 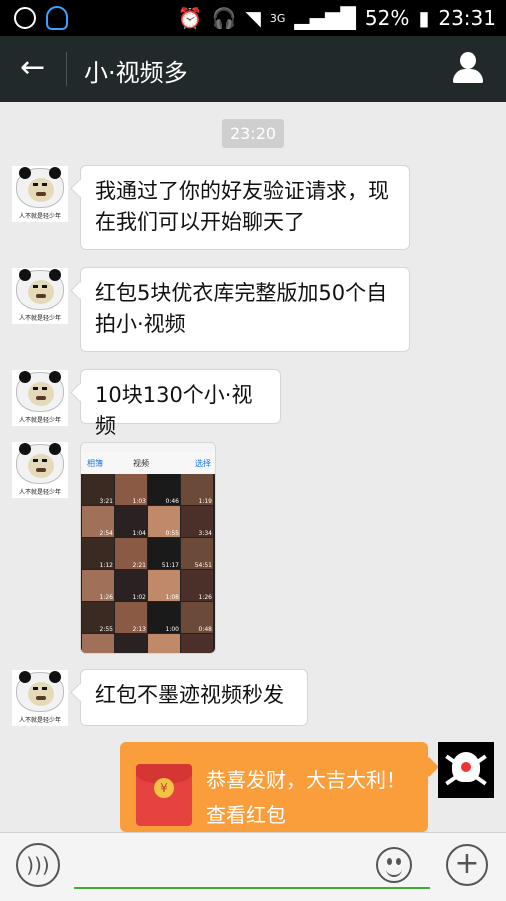 I want to click on message-text: 红包不墨迹视频秒发, so click(x=189, y=695).